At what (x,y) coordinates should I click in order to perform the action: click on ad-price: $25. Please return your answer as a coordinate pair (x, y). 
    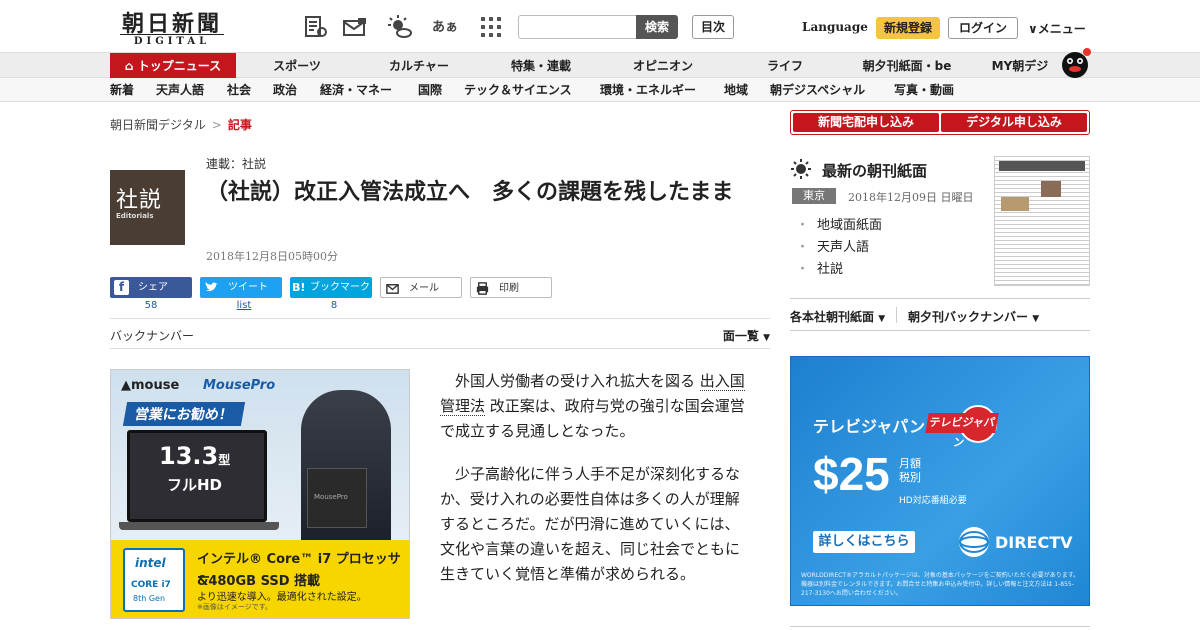
    Looking at the image, I should click on (851, 474).